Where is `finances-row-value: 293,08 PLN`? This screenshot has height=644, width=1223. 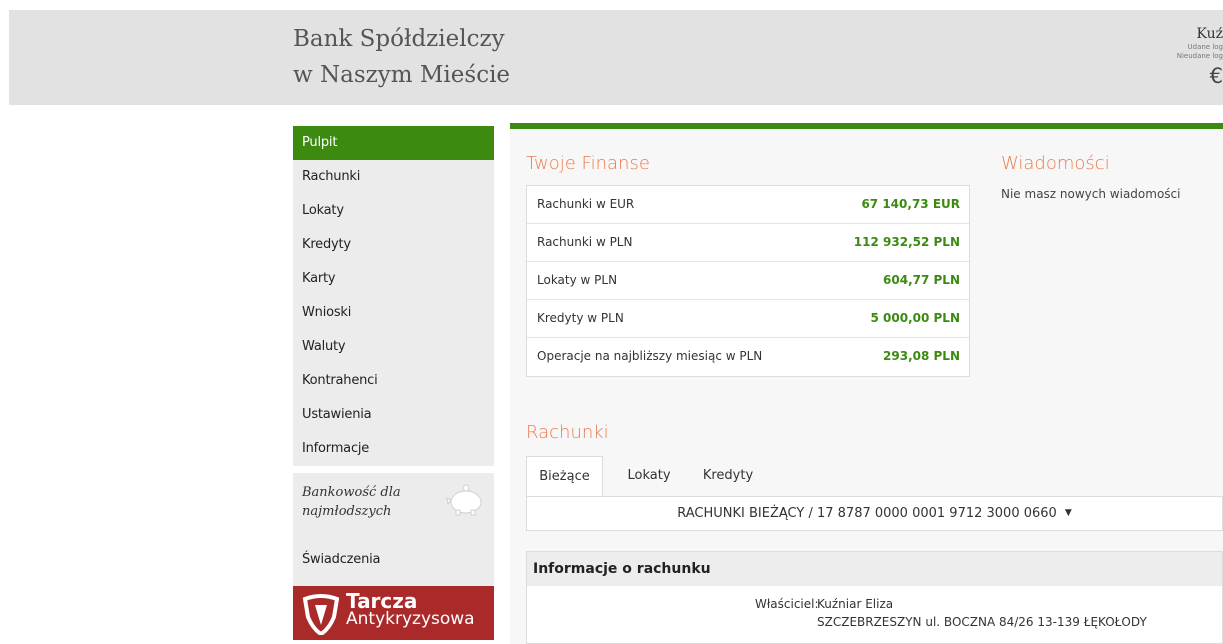 finances-row-value: 293,08 PLN is located at coordinates (921, 356).